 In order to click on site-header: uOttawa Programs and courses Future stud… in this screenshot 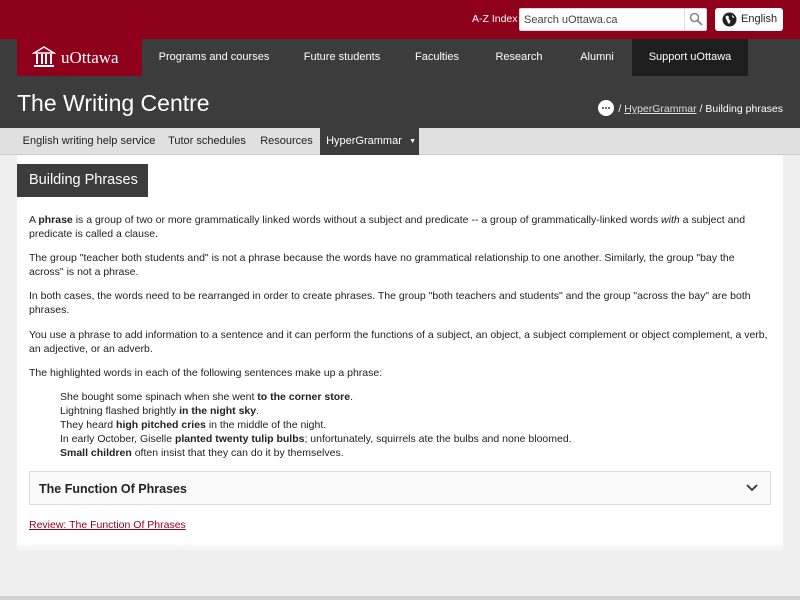, I will do `click(400, 83)`.